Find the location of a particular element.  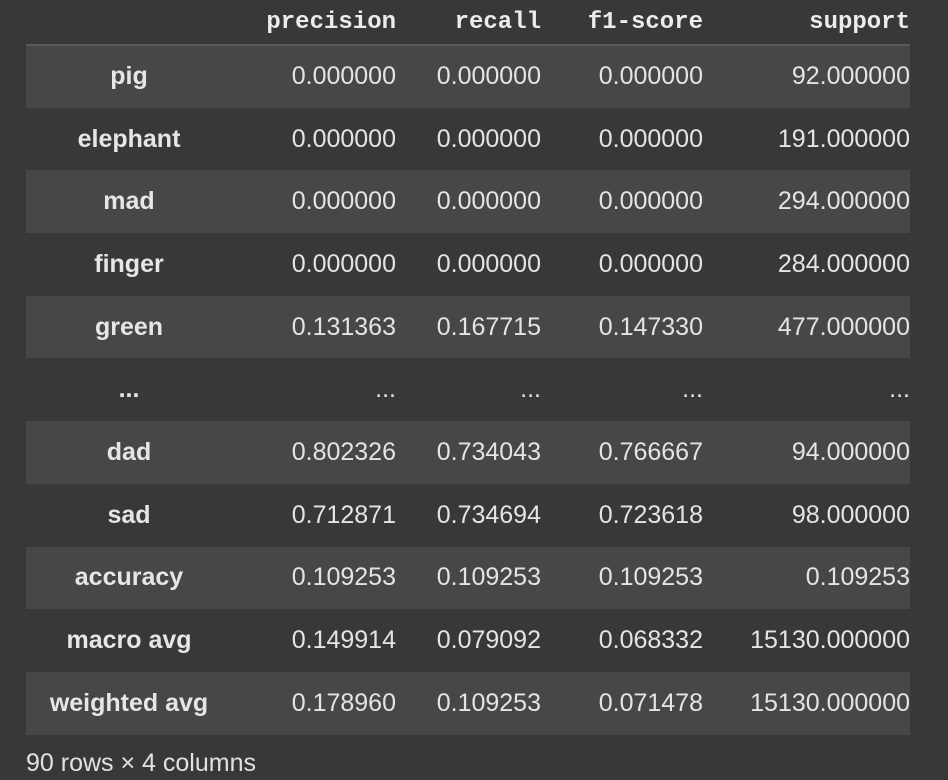

cell-support: 294.000000 is located at coordinates (843, 201).